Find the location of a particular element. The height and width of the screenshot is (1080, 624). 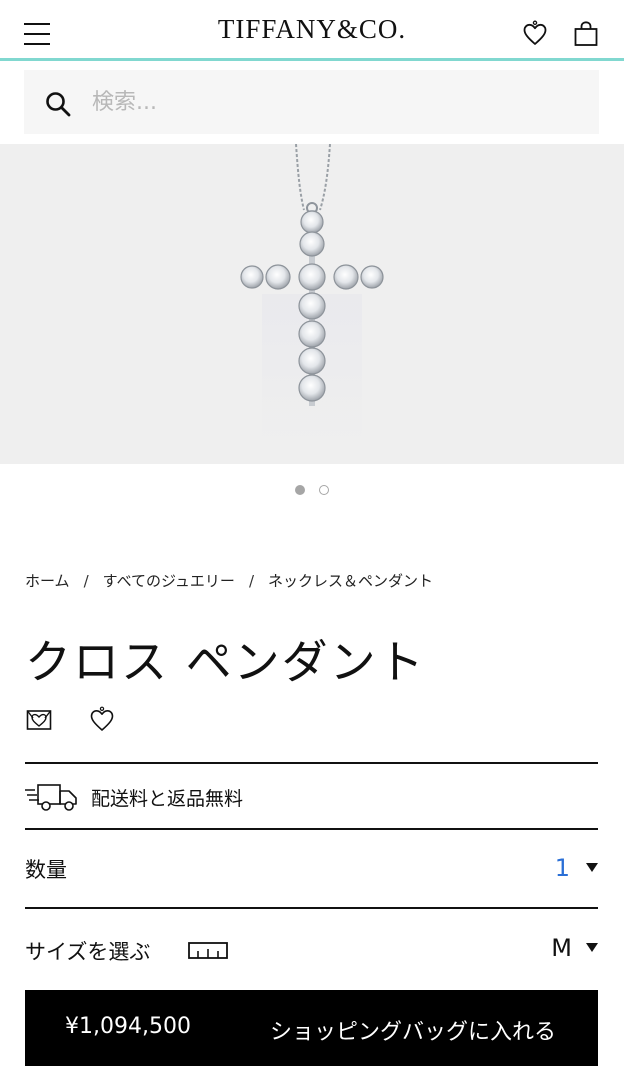

search-input is located at coordinates (332, 102).